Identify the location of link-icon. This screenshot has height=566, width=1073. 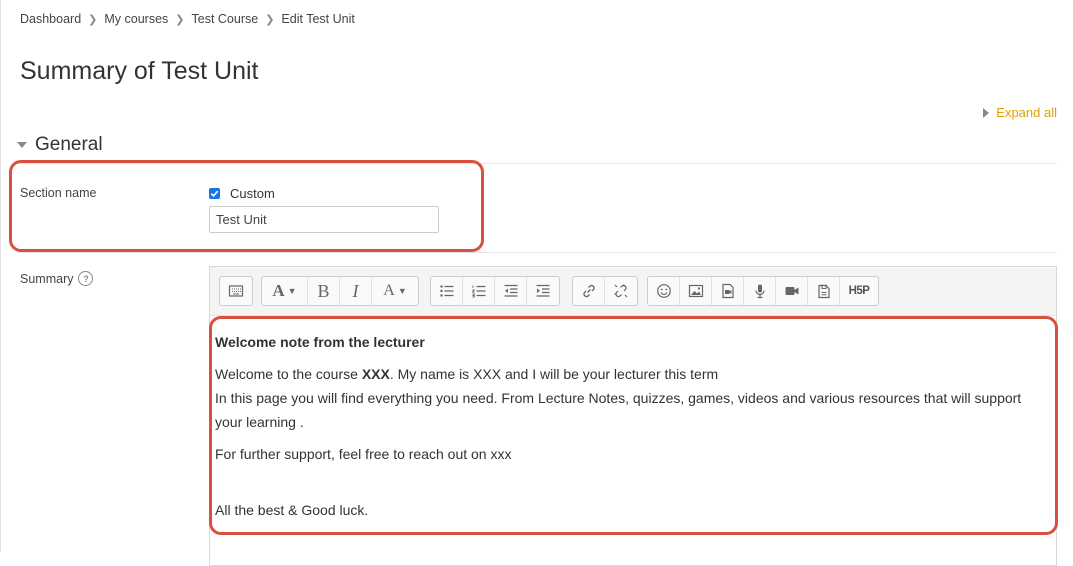
(589, 291).